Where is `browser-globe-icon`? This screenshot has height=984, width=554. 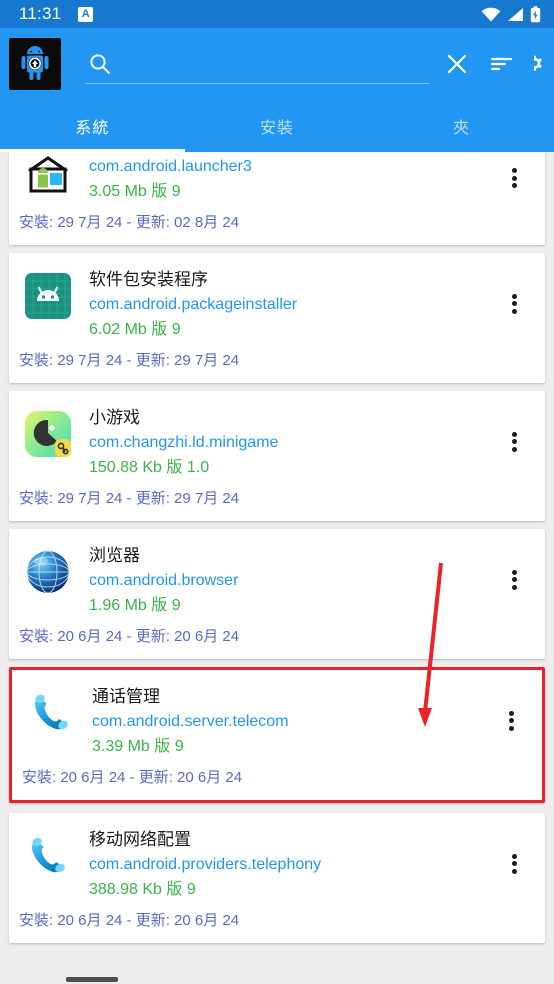
browser-globe-icon is located at coordinates (48, 572).